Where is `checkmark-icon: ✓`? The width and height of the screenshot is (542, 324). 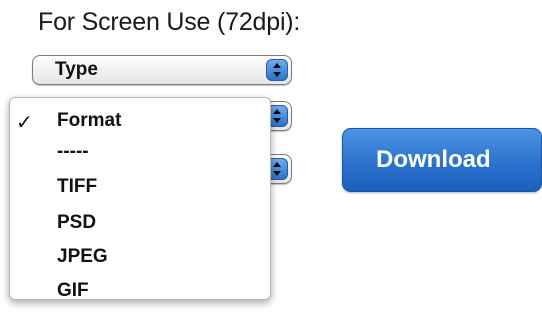 checkmark-icon: ✓ is located at coordinates (24, 123).